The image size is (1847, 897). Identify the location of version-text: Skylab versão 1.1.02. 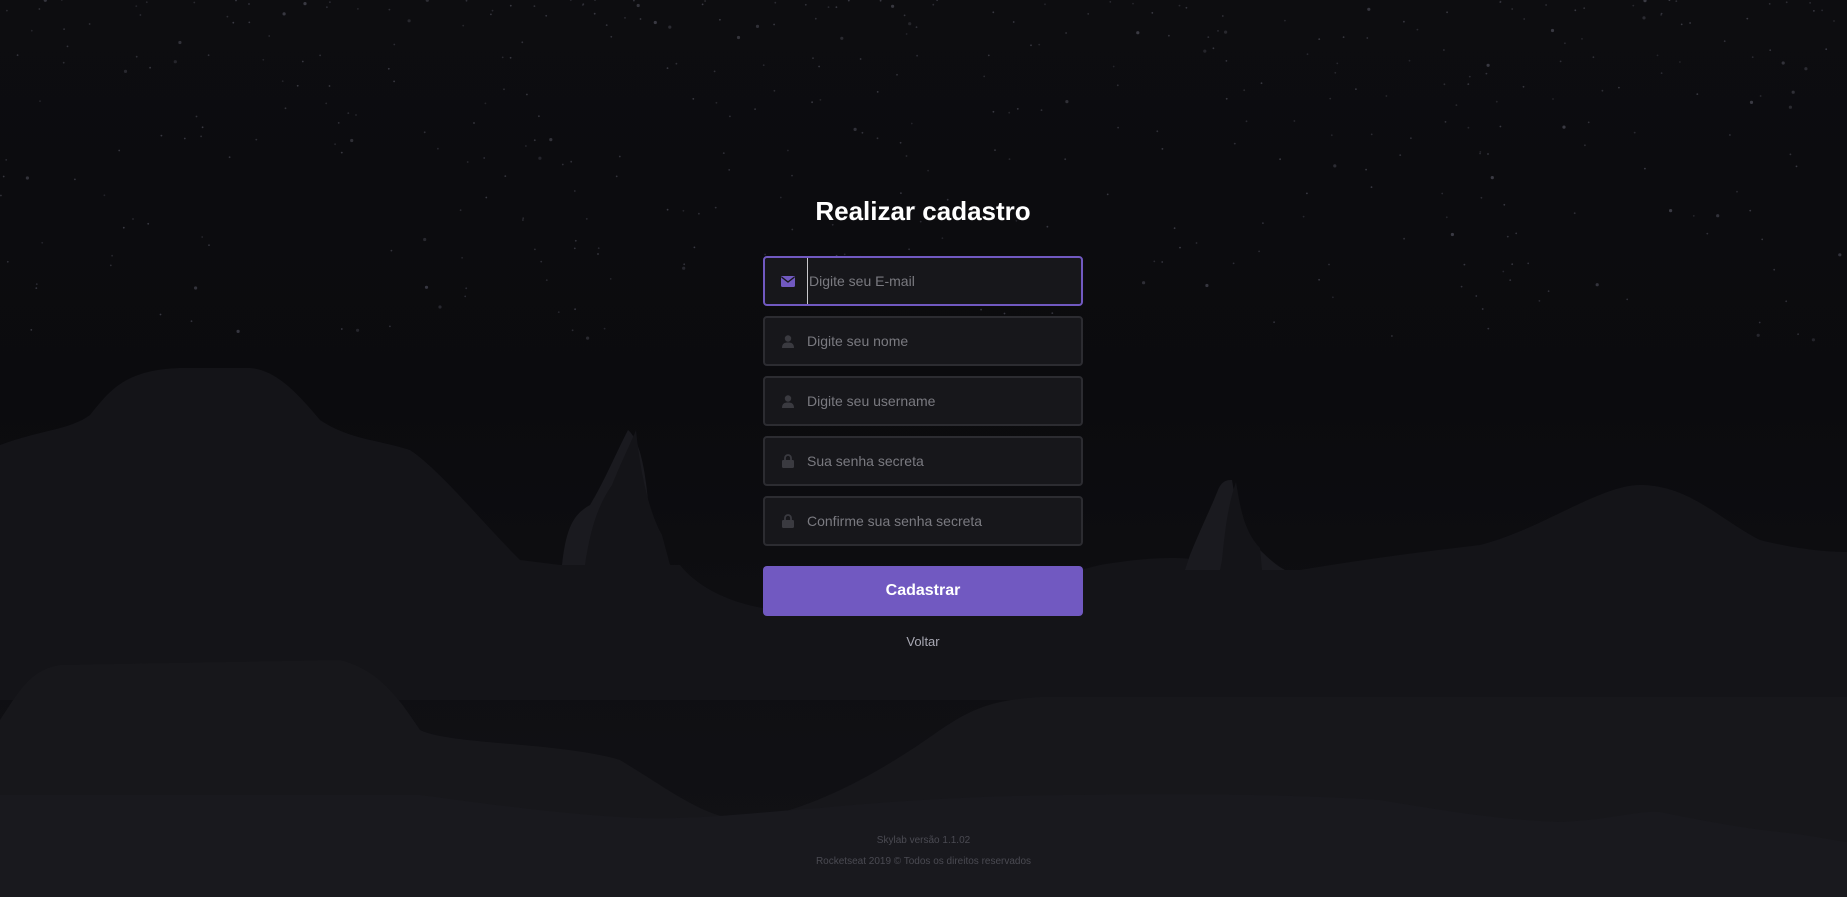
(923, 840).